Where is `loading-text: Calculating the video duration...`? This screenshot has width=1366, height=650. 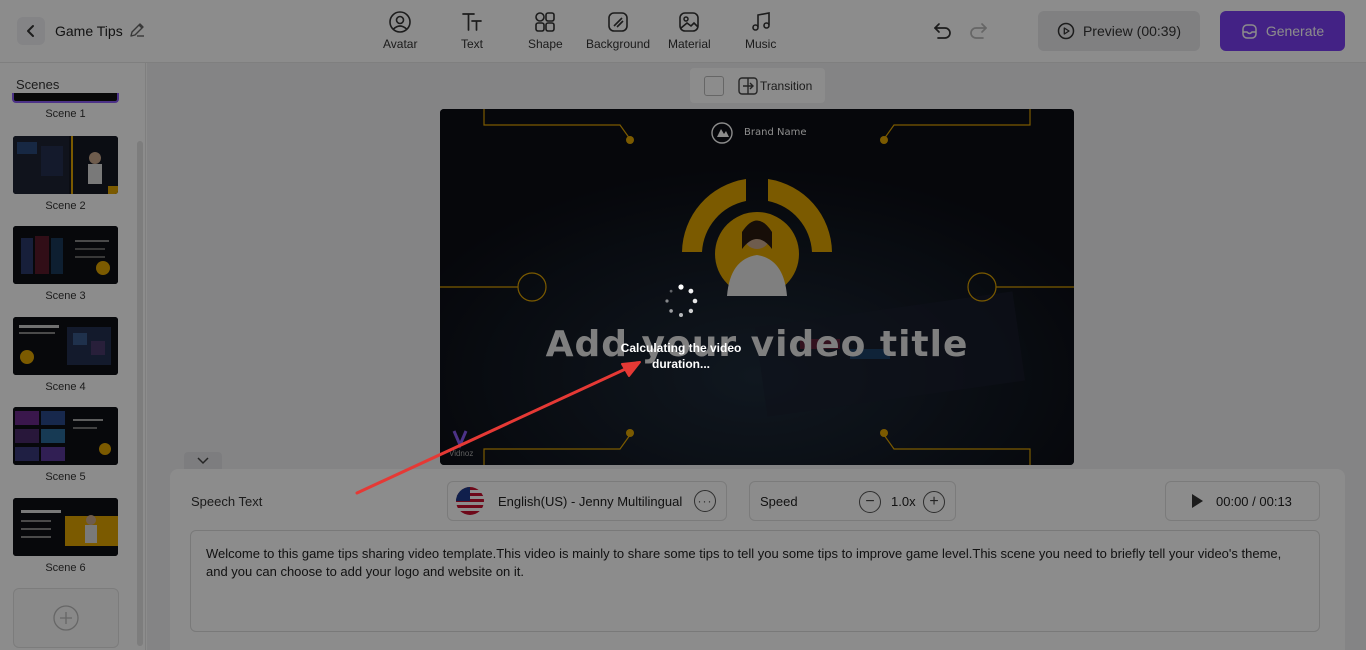
loading-text: Calculating the video duration... is located at coordinates (681, 356).